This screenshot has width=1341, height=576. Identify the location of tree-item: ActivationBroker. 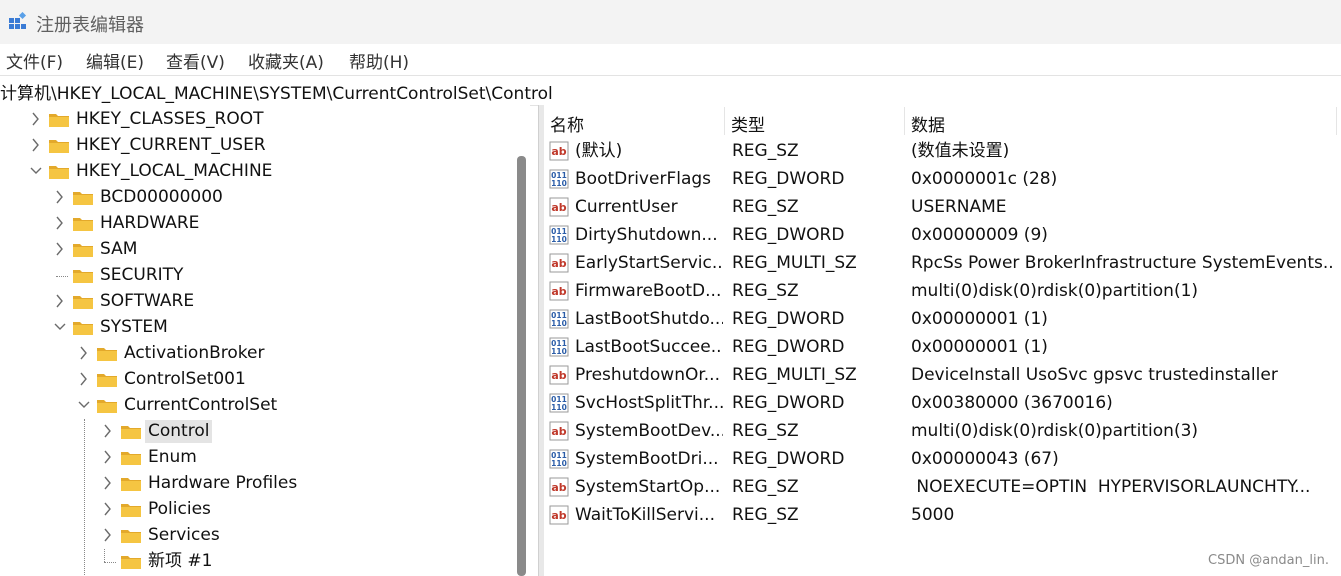
(256, 354).